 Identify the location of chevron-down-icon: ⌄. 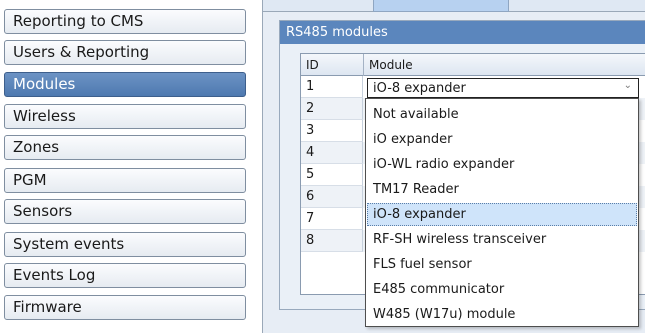
(628, 85).